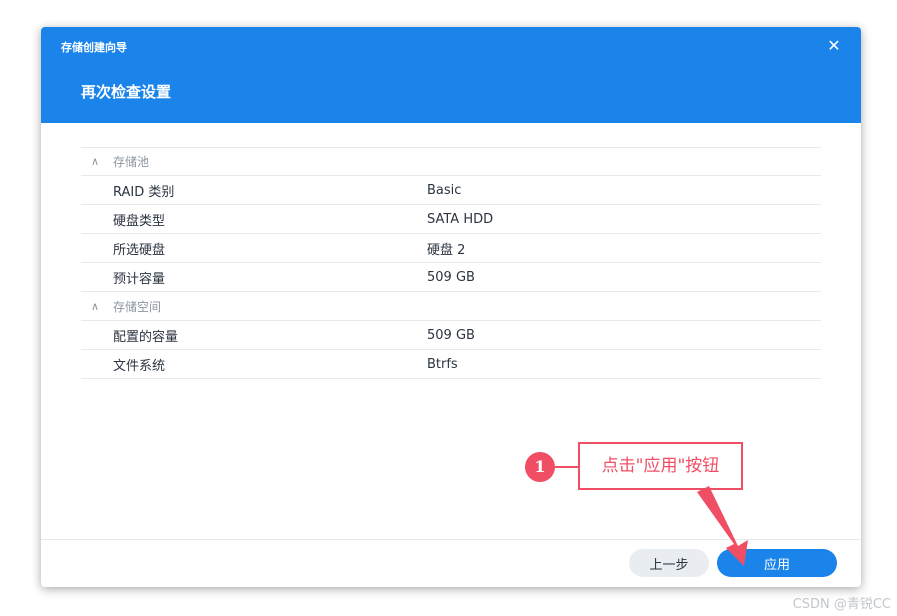  What do you see at coordinates (722, 526) in the screenshot?
I see `annotation-arrow-icon` at bounding box center [722, 526].